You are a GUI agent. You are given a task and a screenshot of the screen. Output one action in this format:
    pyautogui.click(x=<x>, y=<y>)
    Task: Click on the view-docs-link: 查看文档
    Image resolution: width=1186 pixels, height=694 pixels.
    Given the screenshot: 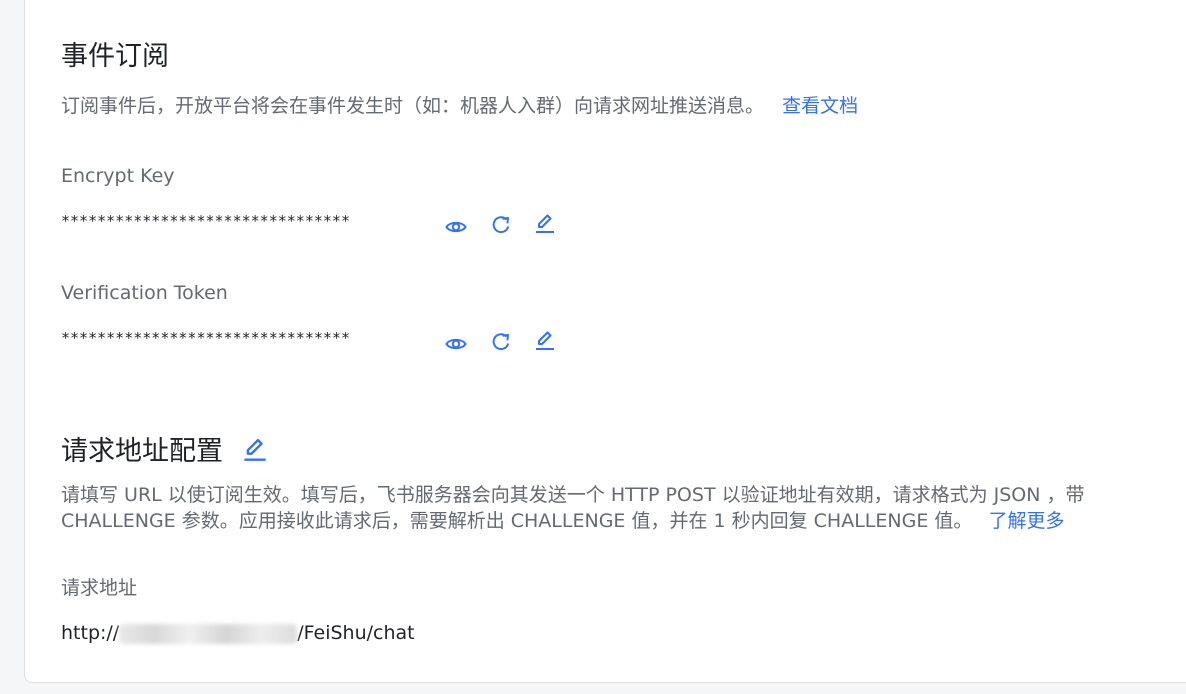 What is the action you would take?
    pyautogui.click(x=820, y=106)
    